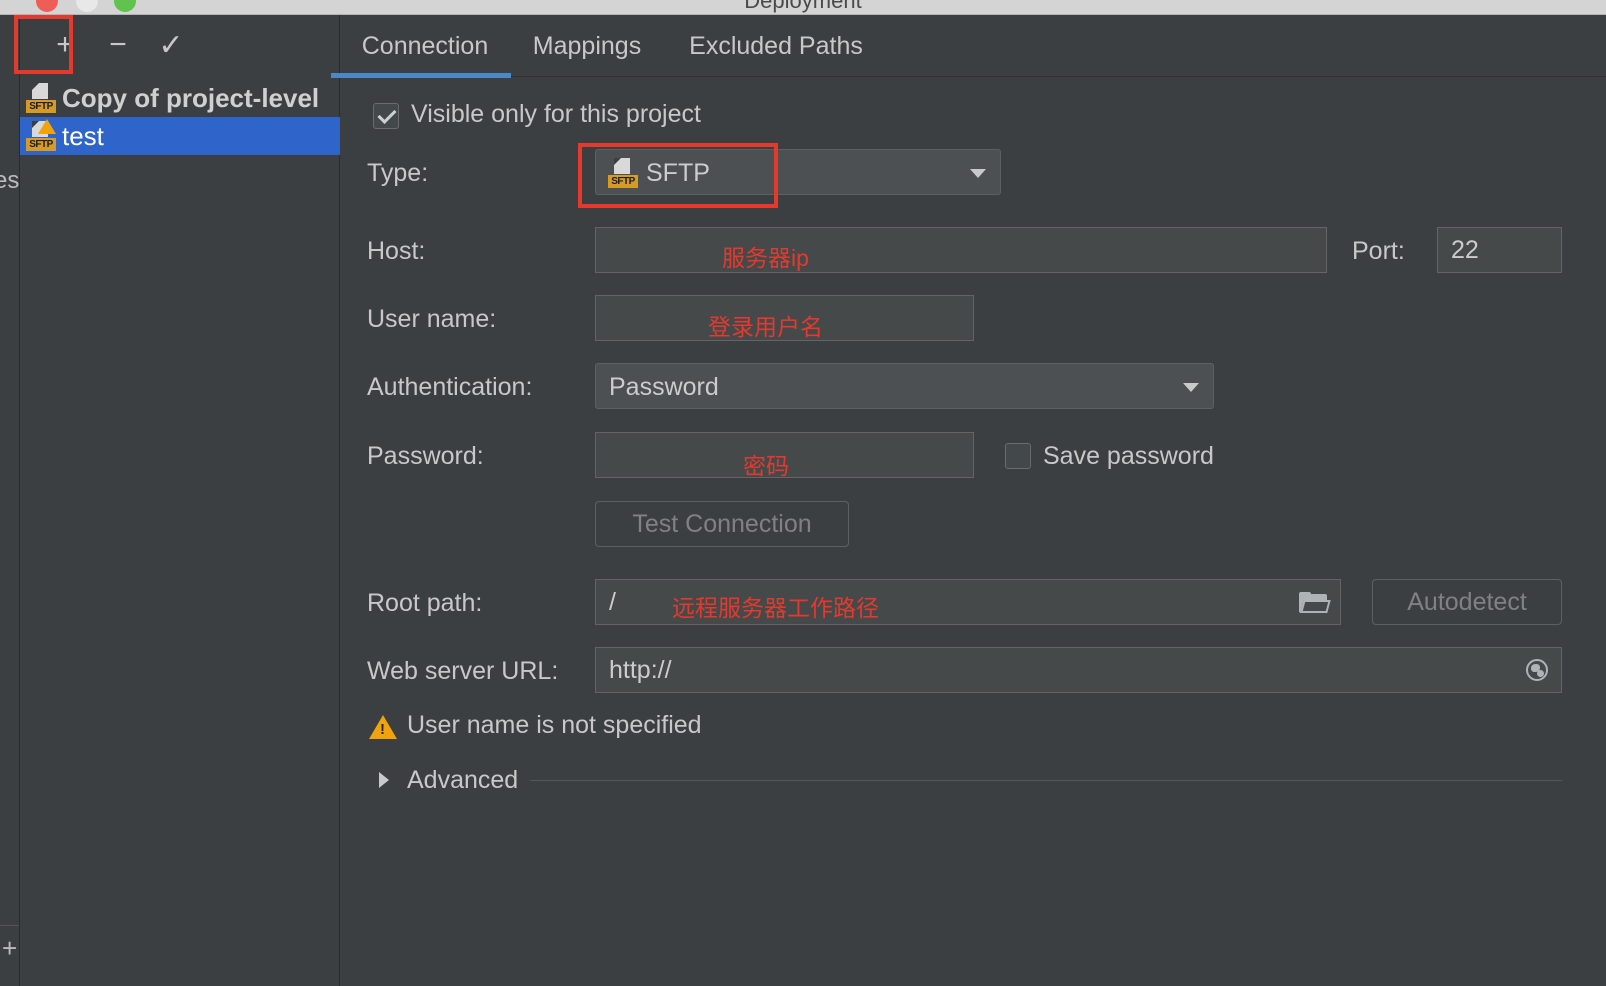 The width and height of the screenshot is (1606, 986). I want to click on server-item-label: test, so click(83, 135).